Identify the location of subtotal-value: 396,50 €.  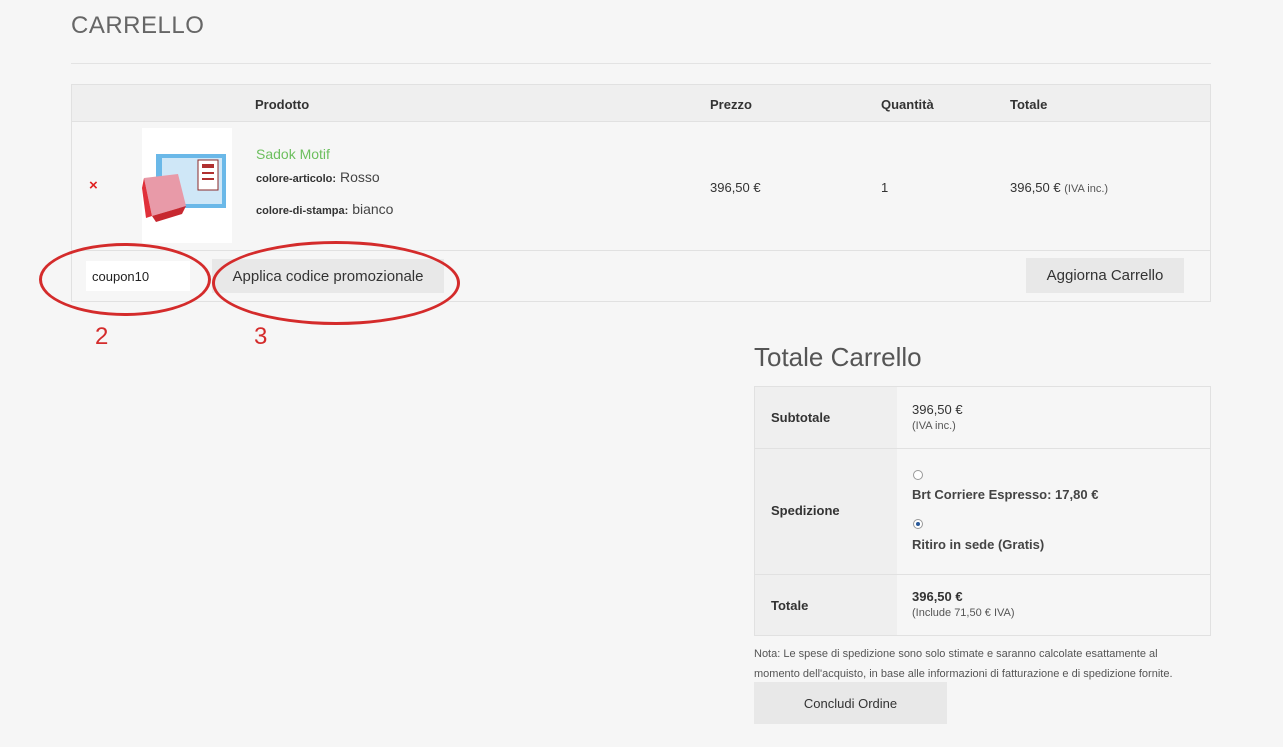
(937, 409).